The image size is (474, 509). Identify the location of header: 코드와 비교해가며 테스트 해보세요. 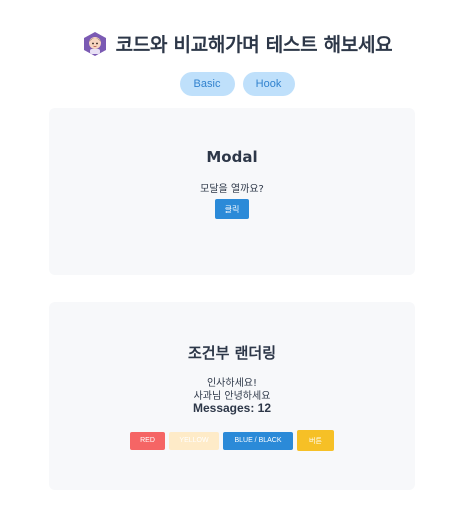
(237, 43).